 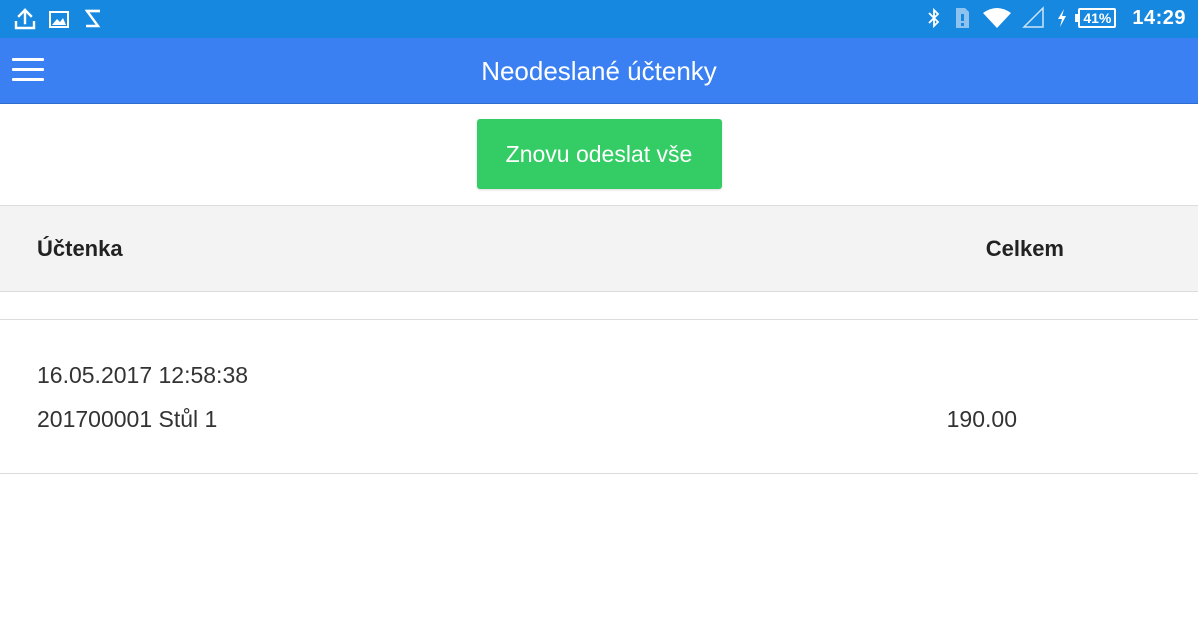 What do you see at coordinates (963, 18) in the screenshot?
I see `sim-icon` at bounding box center [963, 18].